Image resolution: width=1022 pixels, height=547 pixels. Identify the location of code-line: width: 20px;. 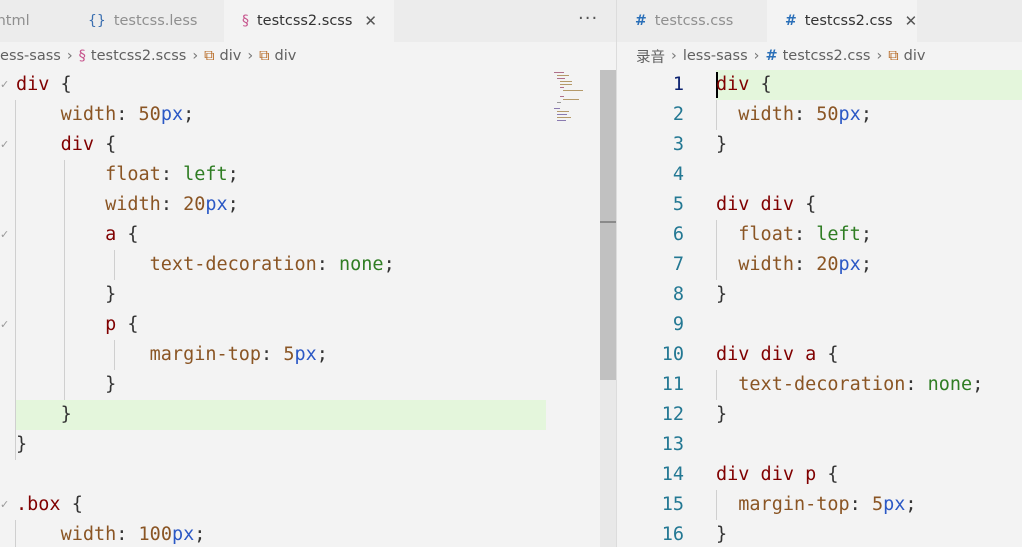
(308, 205).